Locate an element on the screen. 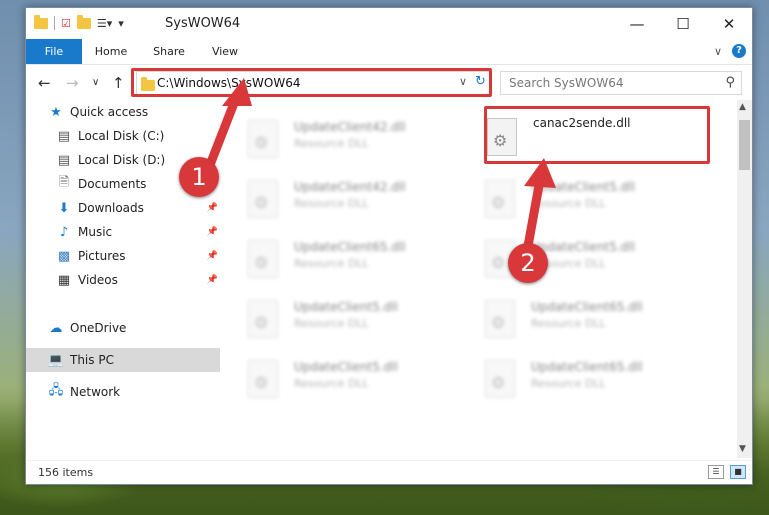  properties-icon: ☑ is located at coordinates (66, 23).